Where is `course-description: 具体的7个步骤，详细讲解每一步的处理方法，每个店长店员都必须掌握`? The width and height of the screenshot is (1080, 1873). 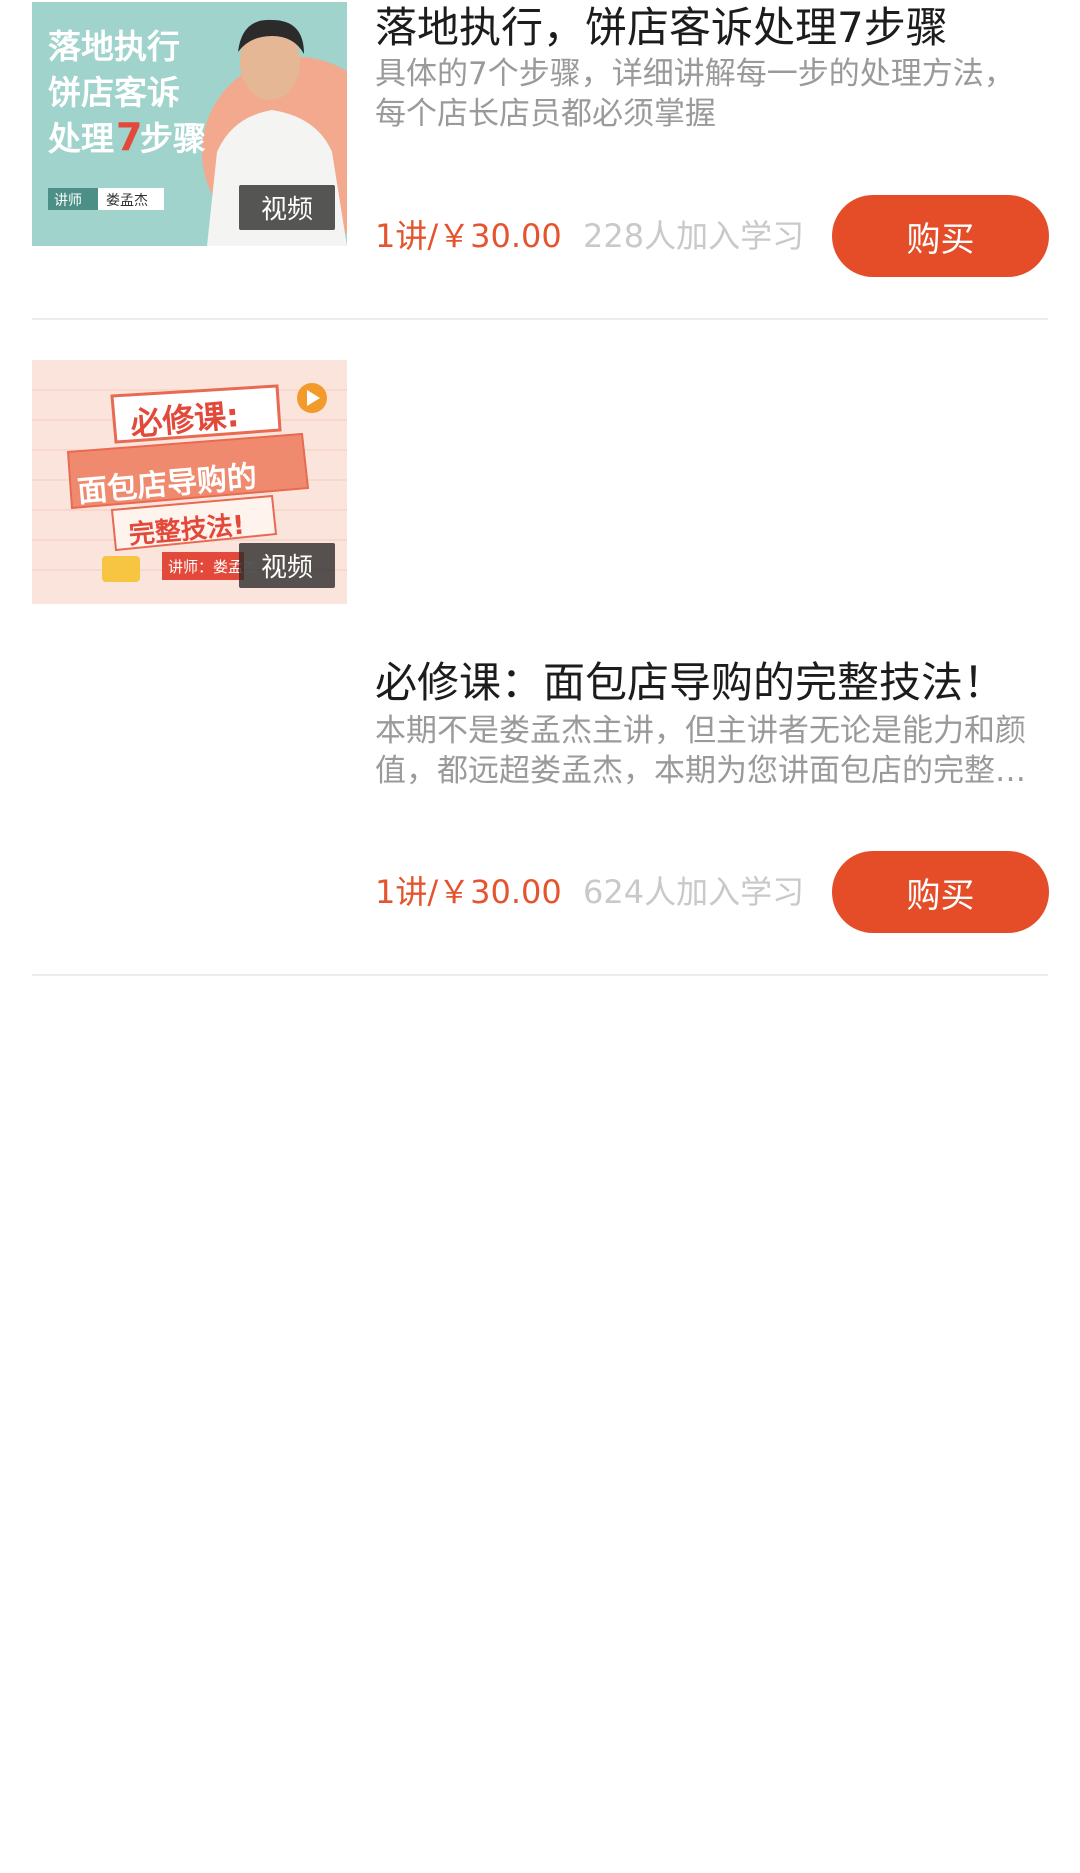
course-description: 具体的7个步骤，详细讲解每一步的处理方法，每个店长店员都必须掌握 is located at coordinates (695, 94).